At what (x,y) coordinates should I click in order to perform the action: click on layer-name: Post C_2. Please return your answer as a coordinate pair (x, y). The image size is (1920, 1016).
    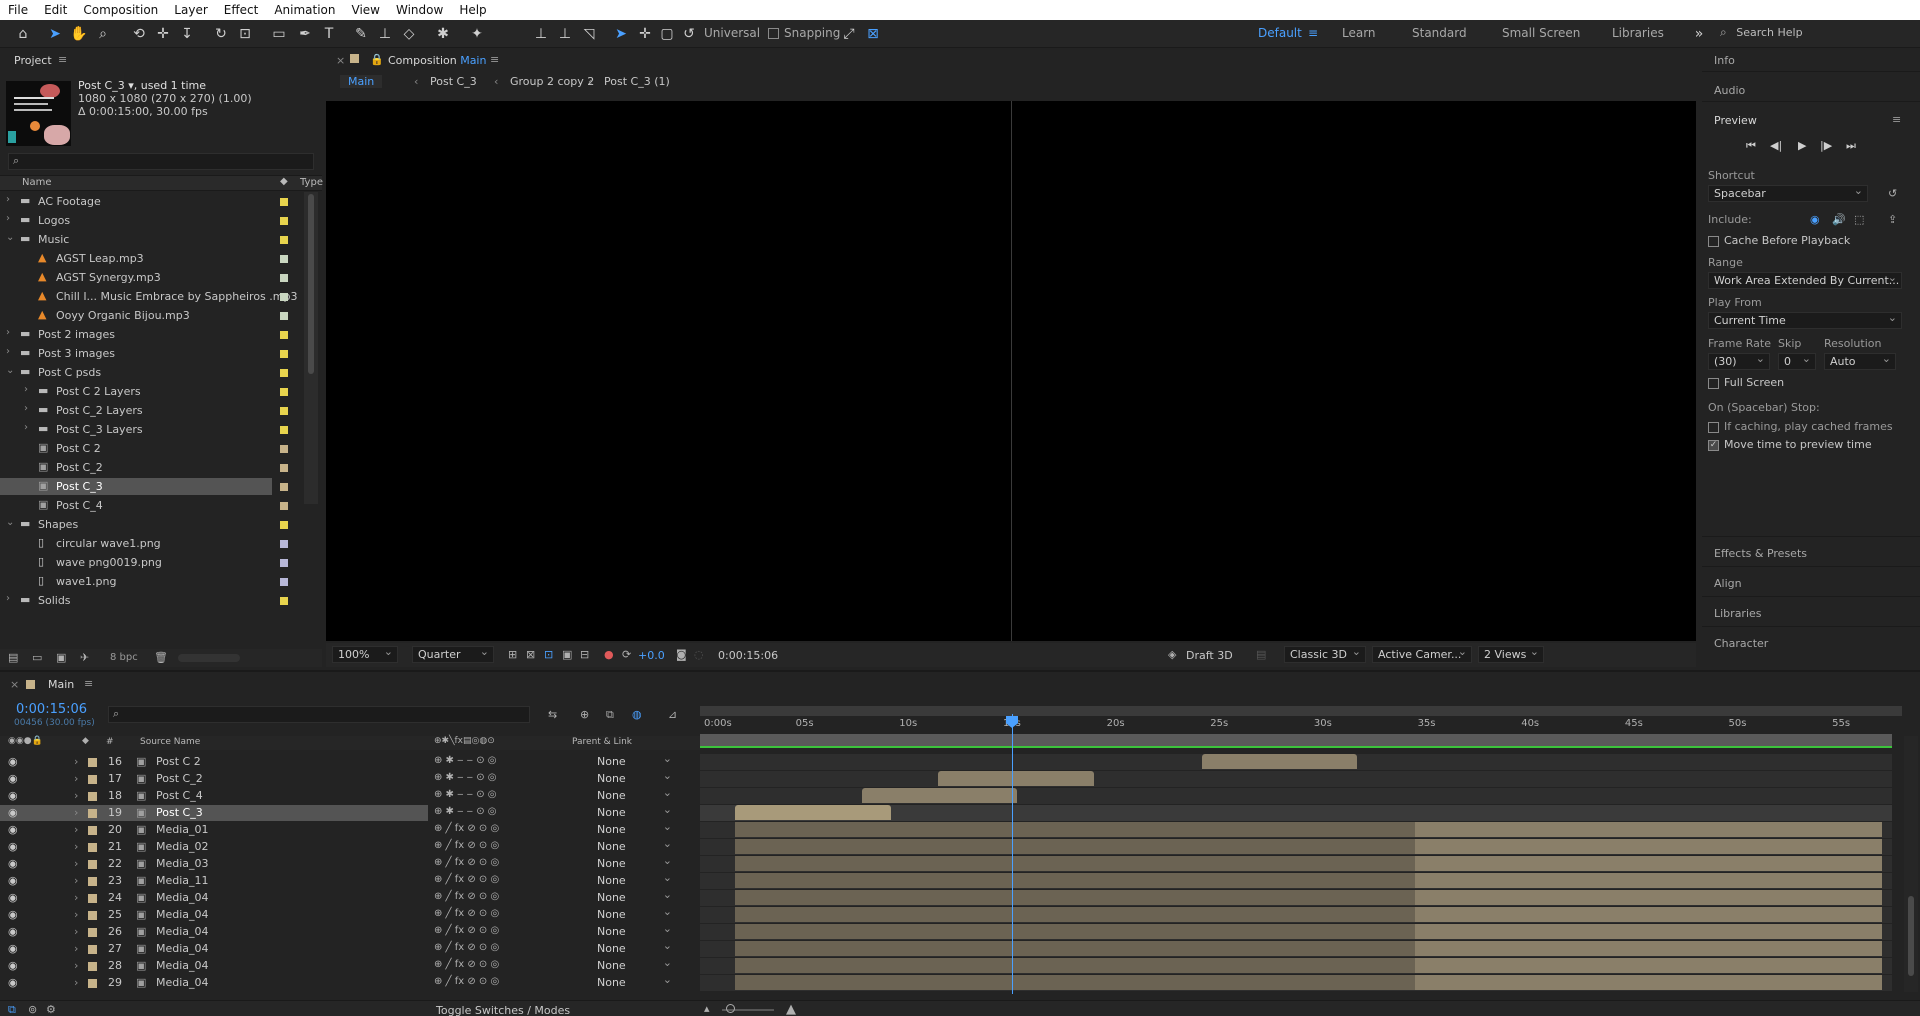
    Looking at the image, I should click on (179, 778).